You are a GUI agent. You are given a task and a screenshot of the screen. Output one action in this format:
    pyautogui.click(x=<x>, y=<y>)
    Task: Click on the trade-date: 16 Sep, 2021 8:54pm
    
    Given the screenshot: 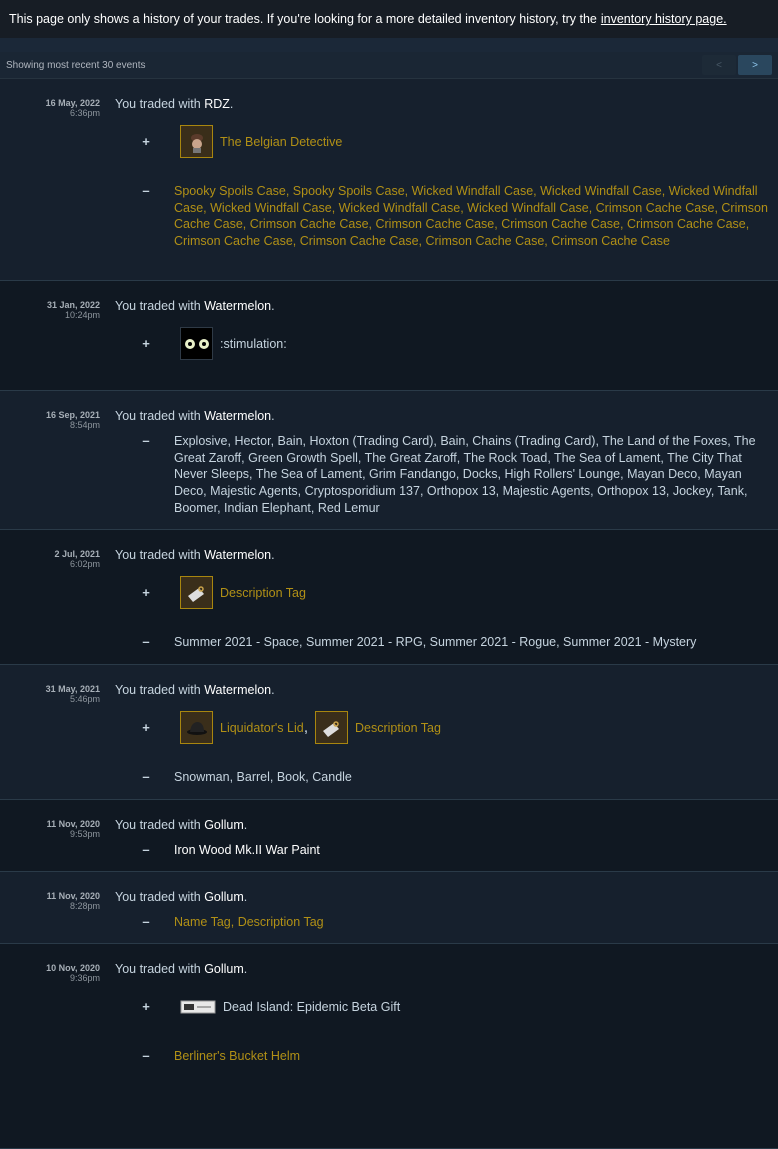 What is the action you would take?
    pyautogui.click(x=50, y=420)
    